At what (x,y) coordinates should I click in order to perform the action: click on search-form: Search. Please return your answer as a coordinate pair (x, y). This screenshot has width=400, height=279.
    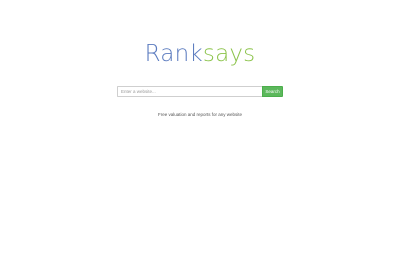
    Looking at the image, I should click on (200, 91).